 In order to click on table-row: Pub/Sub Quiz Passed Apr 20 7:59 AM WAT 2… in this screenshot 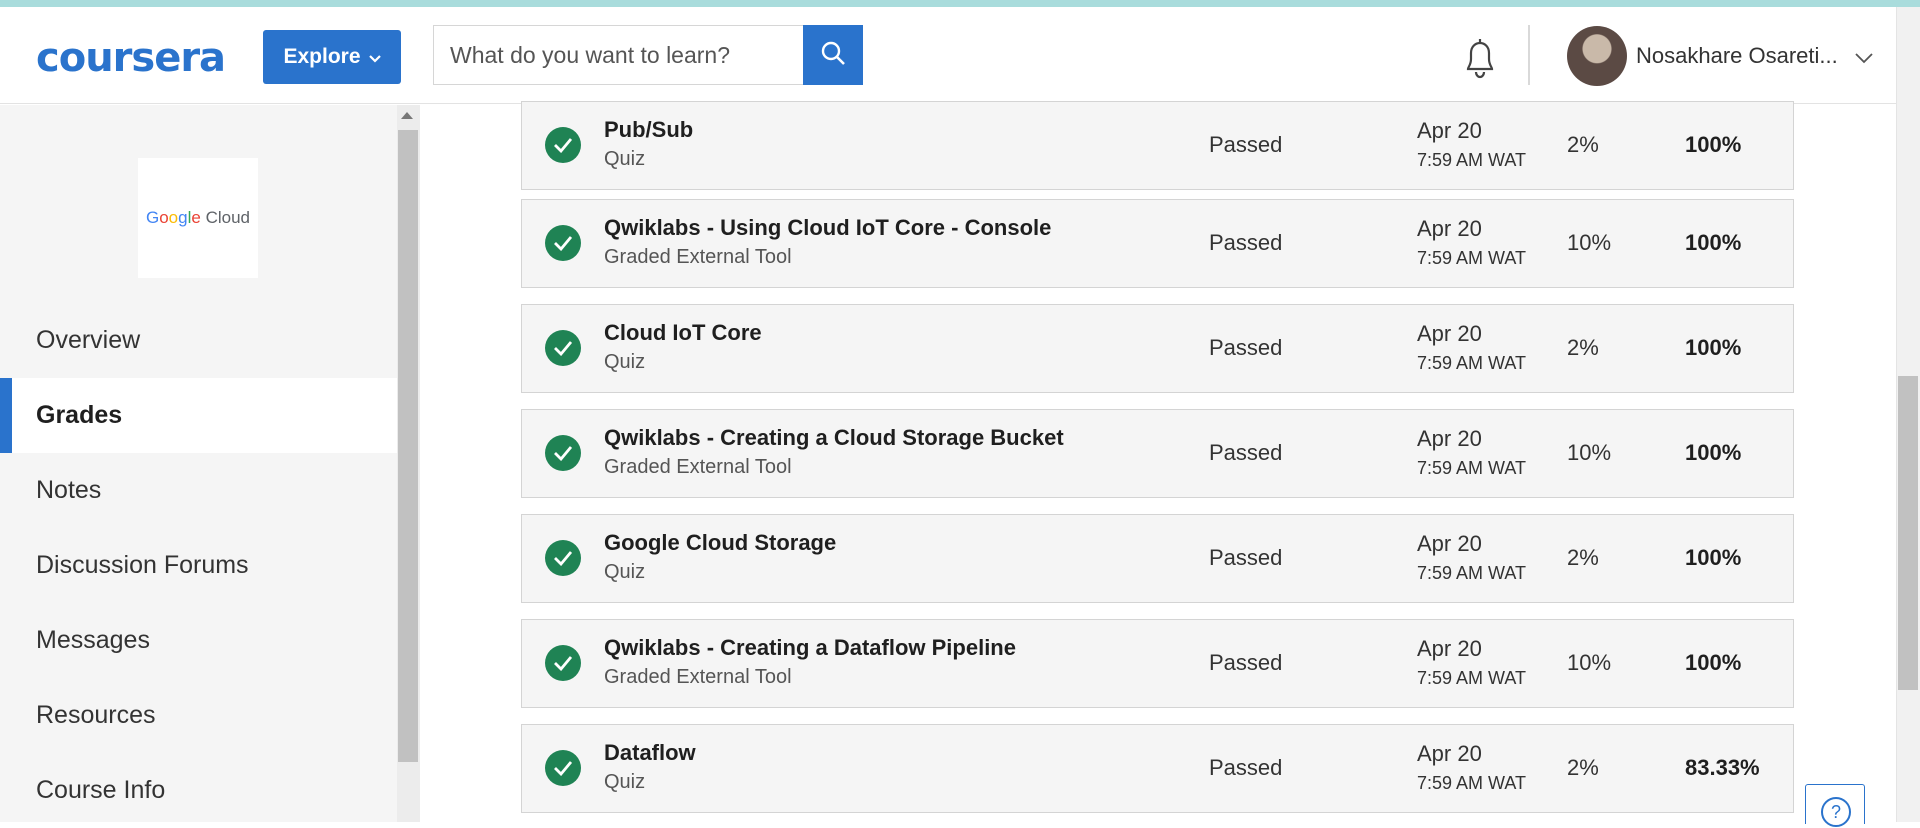, I will do `click(1157, 145)`.